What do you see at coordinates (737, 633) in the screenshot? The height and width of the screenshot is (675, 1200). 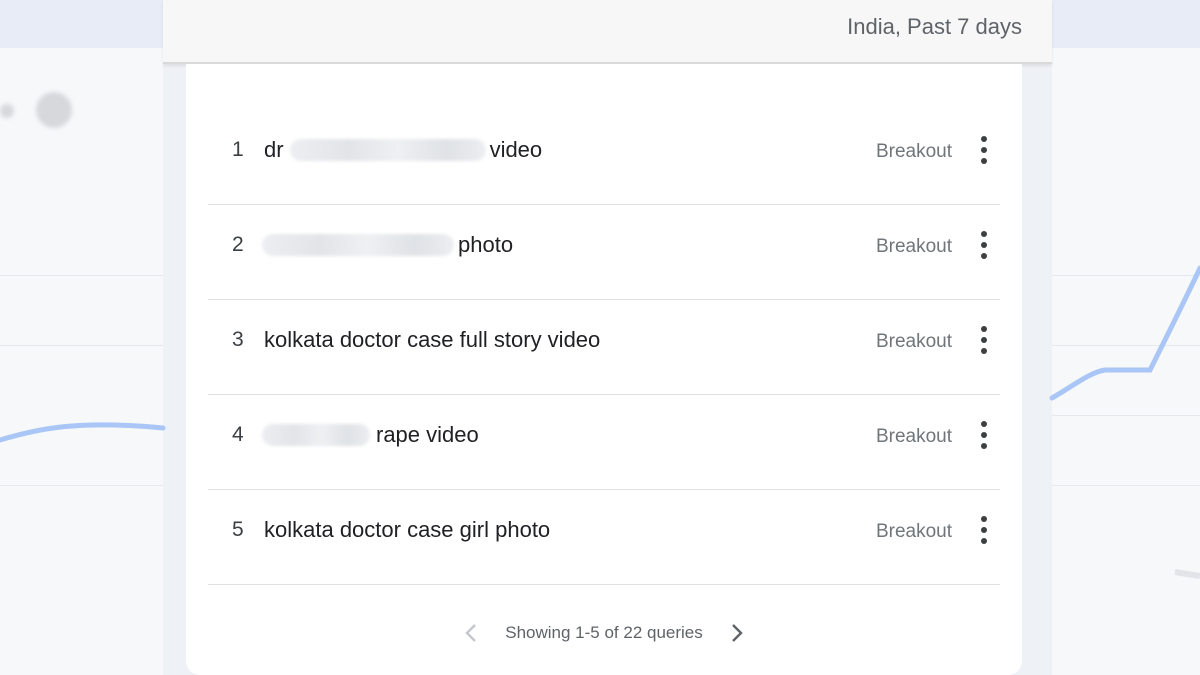 I see `chevron-right-icon` at bounding box center [737, 633].